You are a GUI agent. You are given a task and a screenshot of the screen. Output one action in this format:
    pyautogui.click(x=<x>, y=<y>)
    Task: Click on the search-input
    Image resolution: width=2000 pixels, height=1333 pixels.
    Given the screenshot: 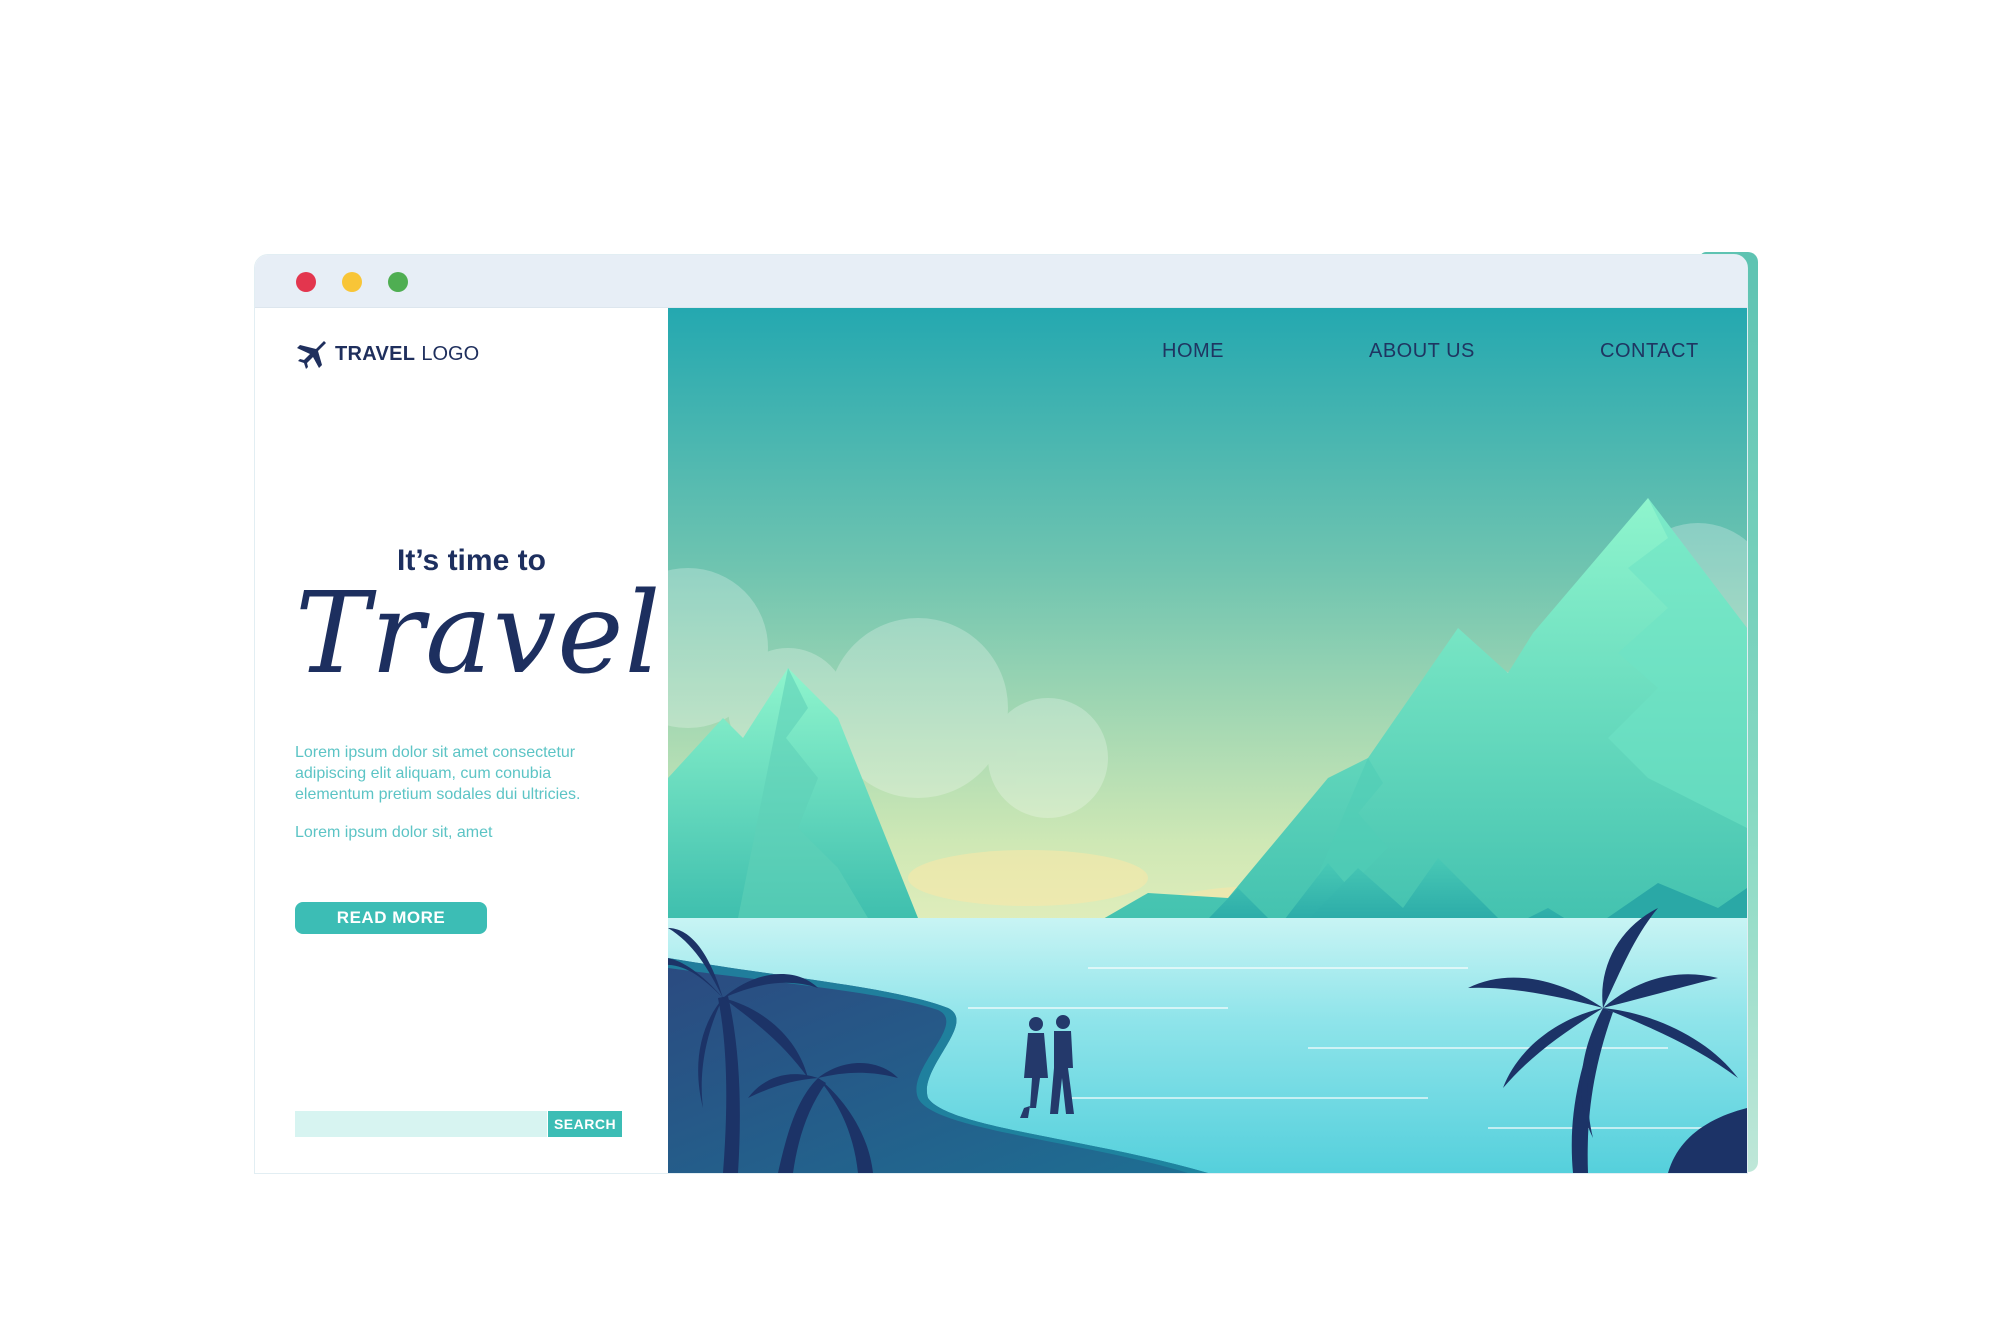 What is the action you would take?
    pyautogui.click(x=421, y=1124)
    